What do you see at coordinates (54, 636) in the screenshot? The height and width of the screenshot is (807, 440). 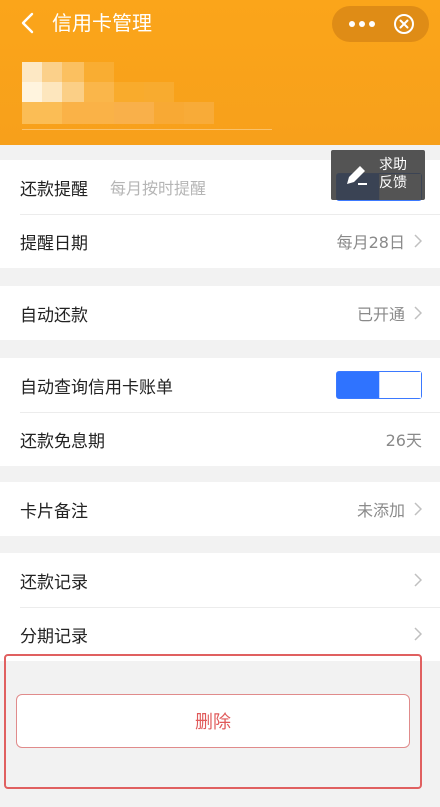 I see `installment-records-label: 分期记录` at bounding box center [54, 636].